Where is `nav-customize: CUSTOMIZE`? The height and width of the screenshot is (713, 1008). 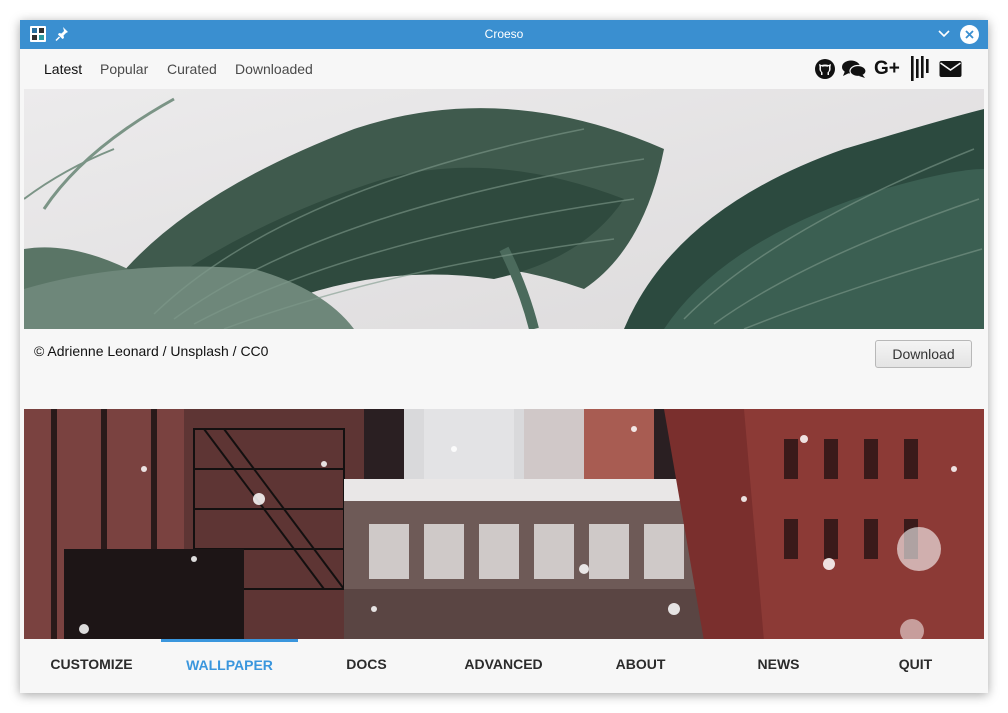 nav-customize: CUSTOMIZE is located at coordinates (91, 666).